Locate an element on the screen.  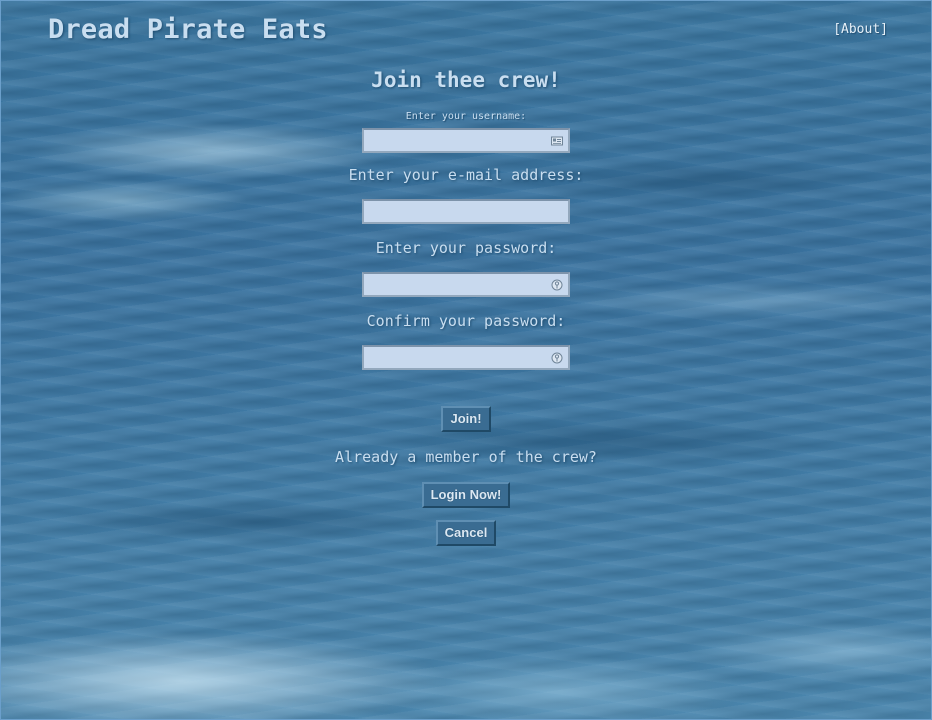
confirm-password-input is located at coordinates (466, 358).